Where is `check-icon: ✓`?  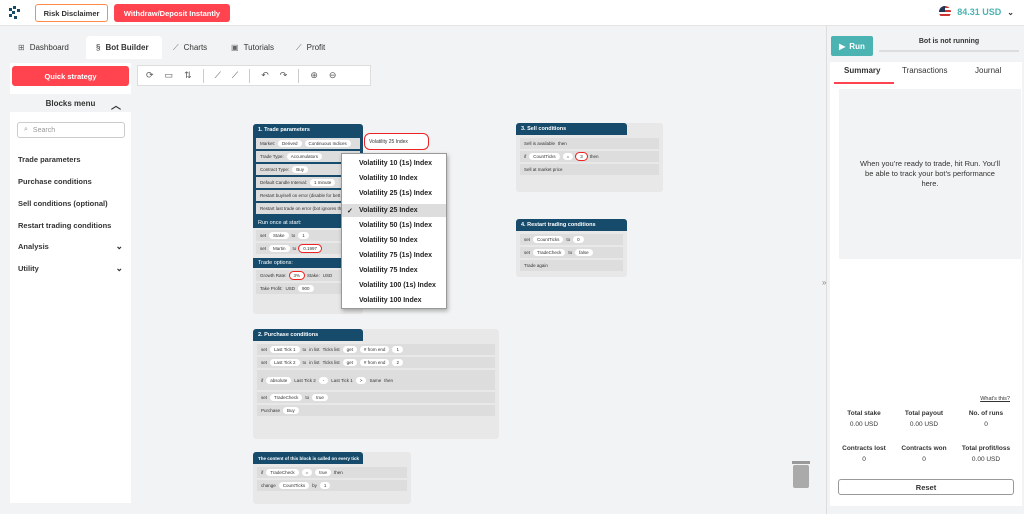 check-icon: ✓ is located at coordinates (350, 211).